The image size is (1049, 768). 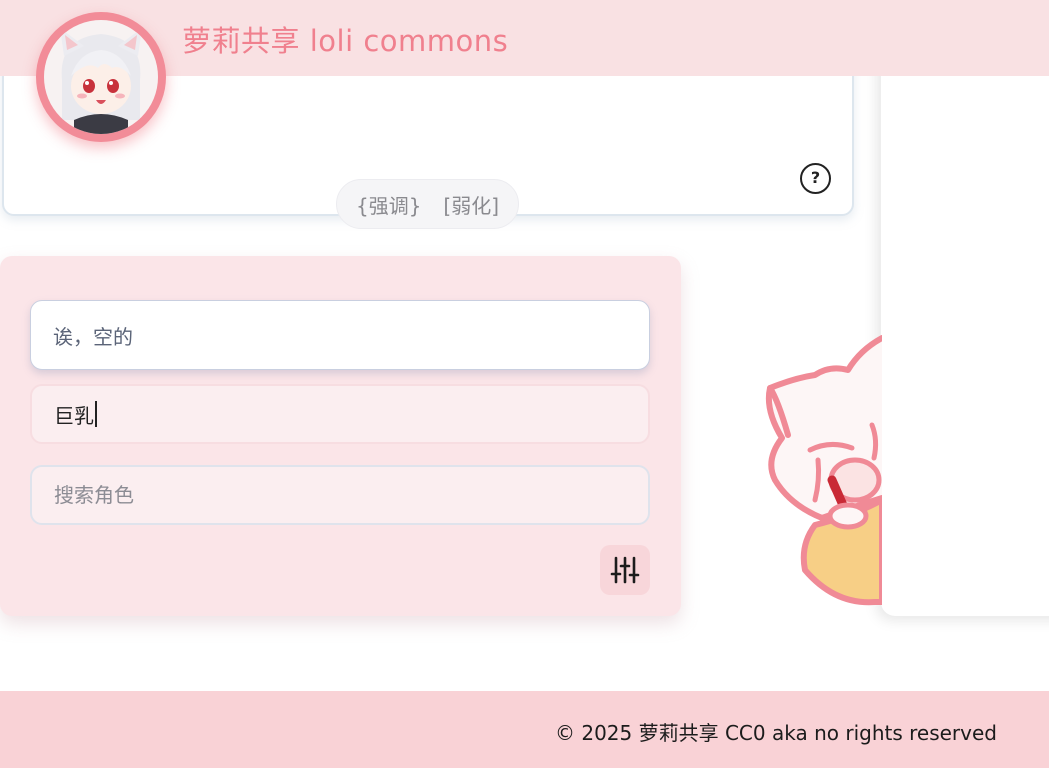 What do you see at coordinates (524, 729) in the screenshot?
I see `footer: © 2025 萝莉共享 CC0 aka no rights reserved` at bounding box center [524, 729].